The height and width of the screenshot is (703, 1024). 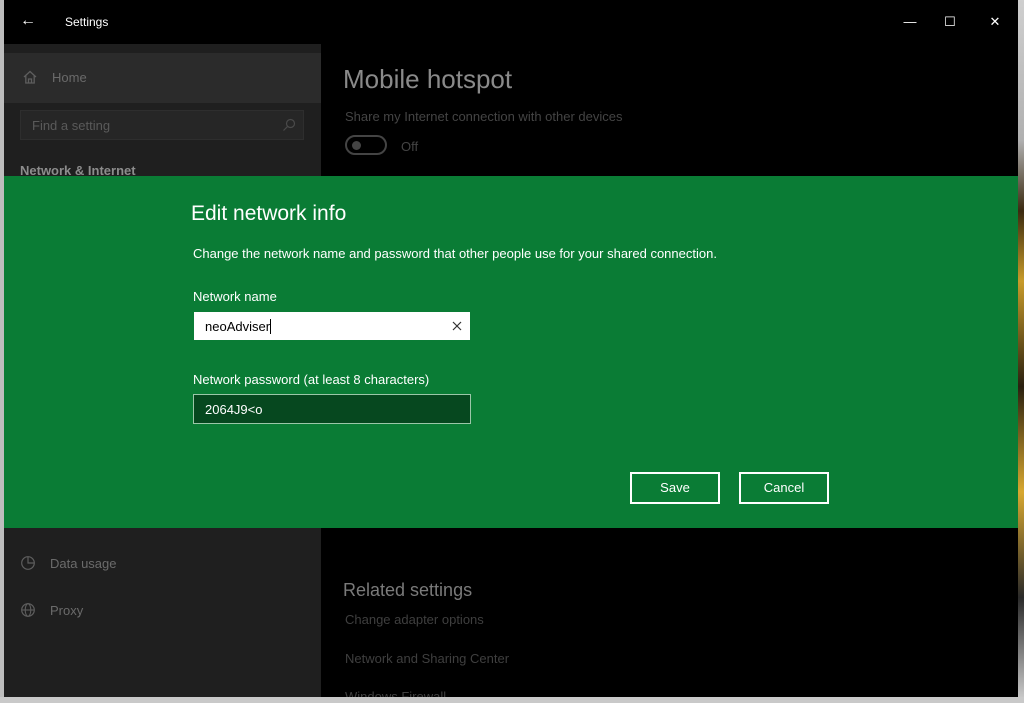 What do you see at coordinates (410, 146) in the screenshot?
I see `toggle-state-label: Off` at bounding box center [410, 146].